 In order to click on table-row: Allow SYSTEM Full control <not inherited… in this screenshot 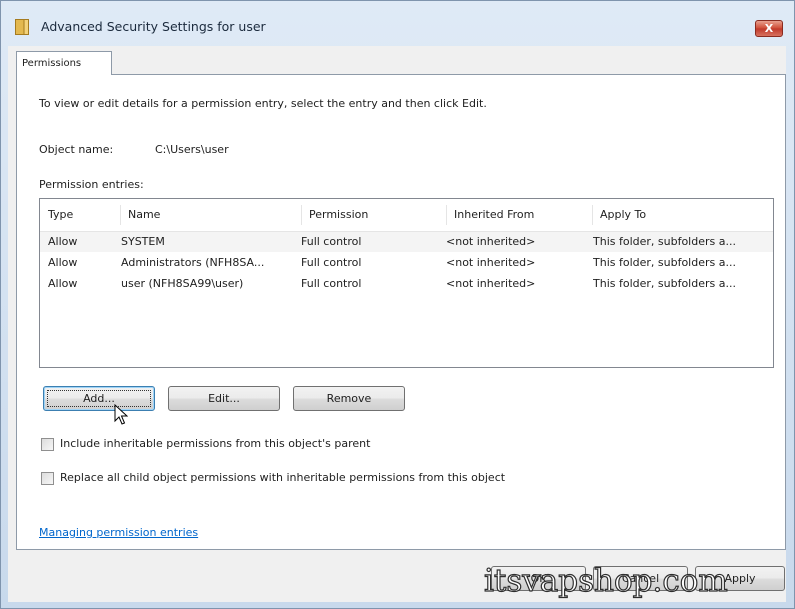, I will do `click(406, 242)`.